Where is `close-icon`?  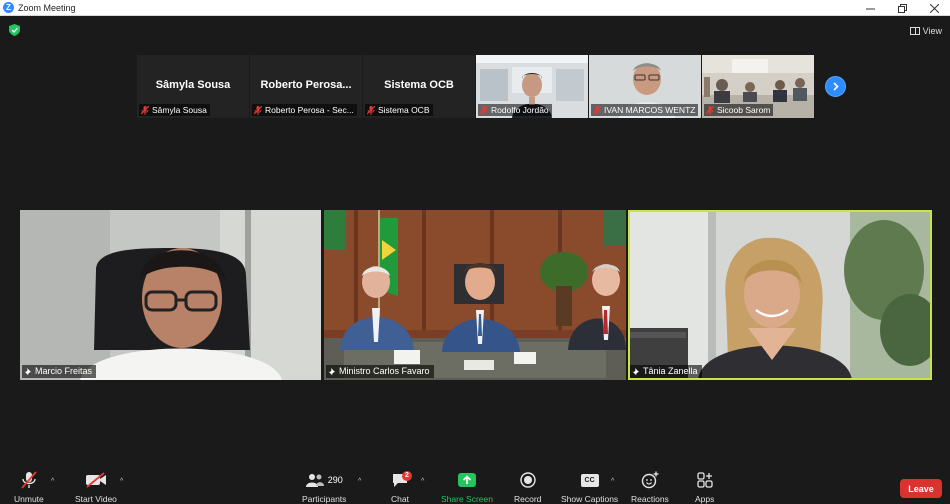
close-icon is located at coordinates (934, 8).